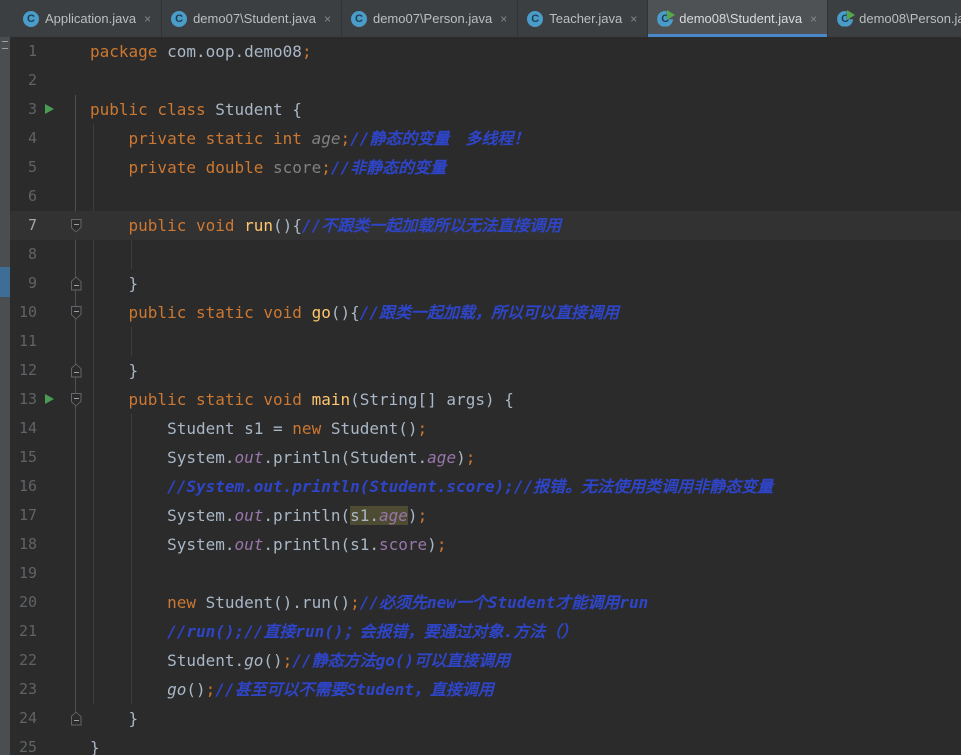  I want to click on line-number: 20, so click(25, 602).